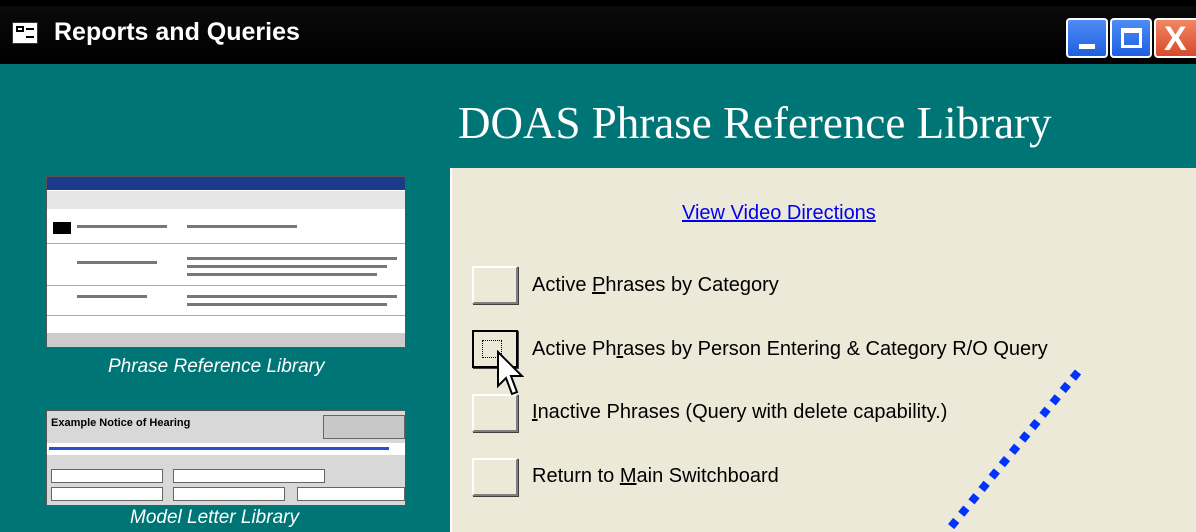 The image size is (1196, 532). I want to click on dotted-arrow-annotation, so click(1014, 450).